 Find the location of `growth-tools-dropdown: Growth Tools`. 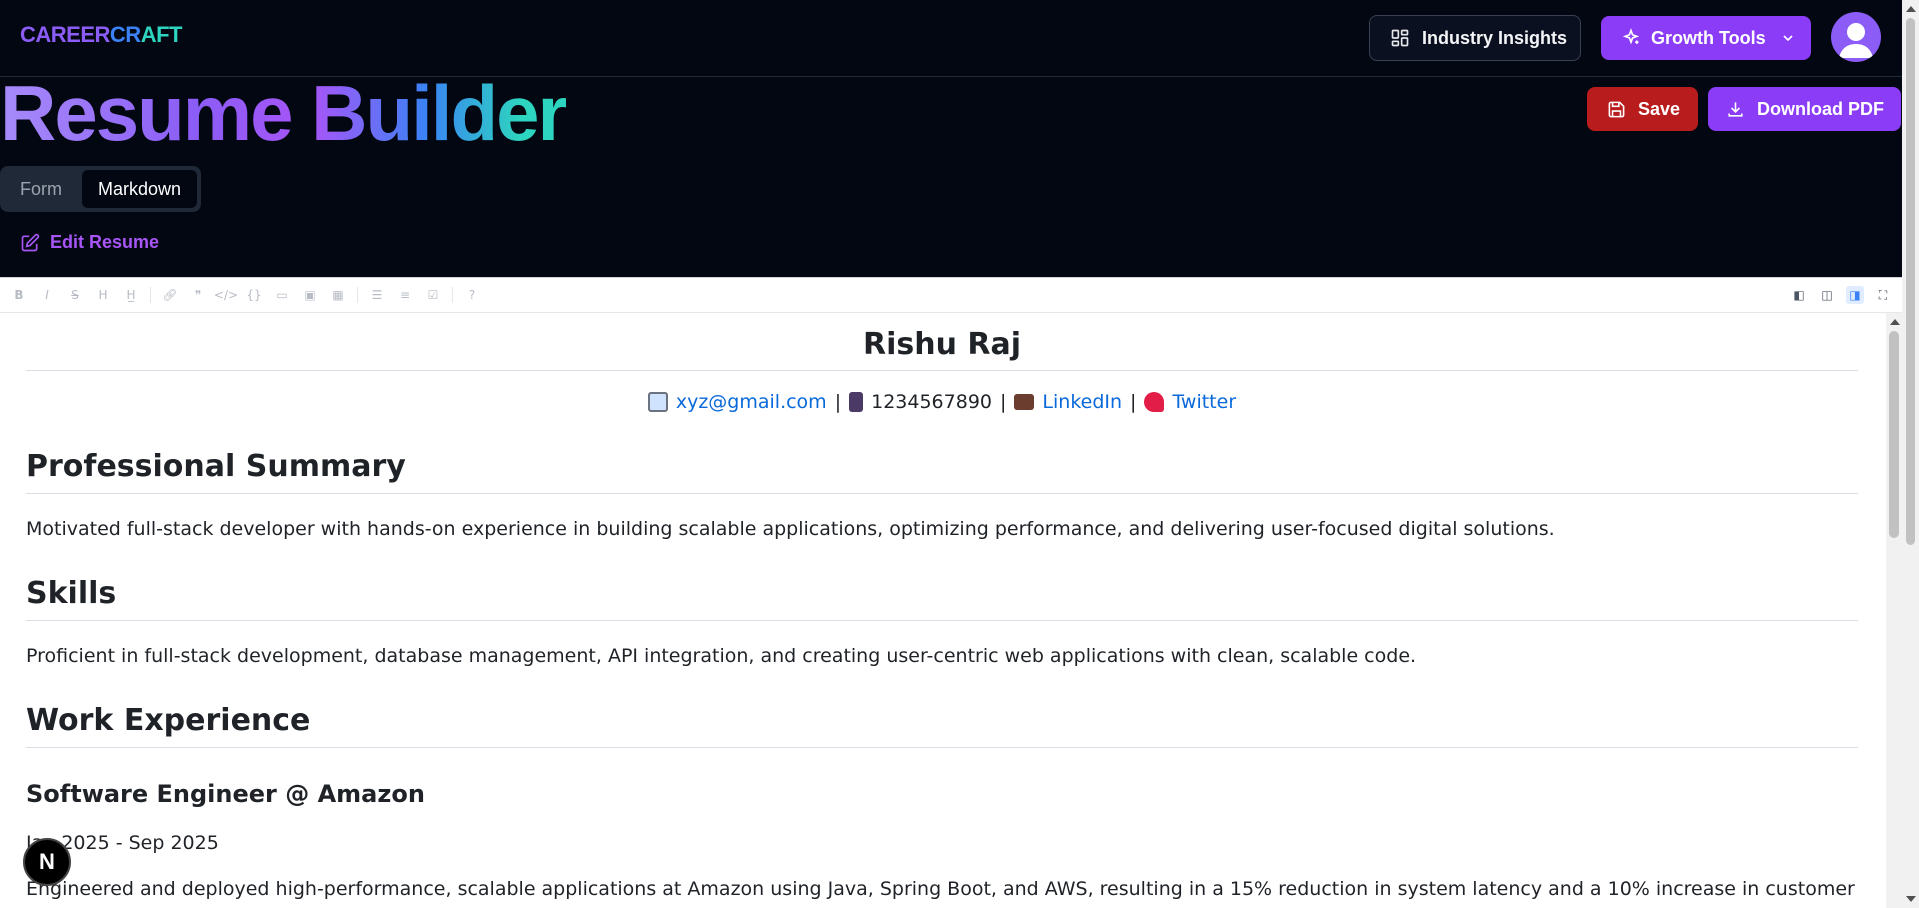

growth-tools-dropdown: Growth Tools is located at coordinates (1706, 38).